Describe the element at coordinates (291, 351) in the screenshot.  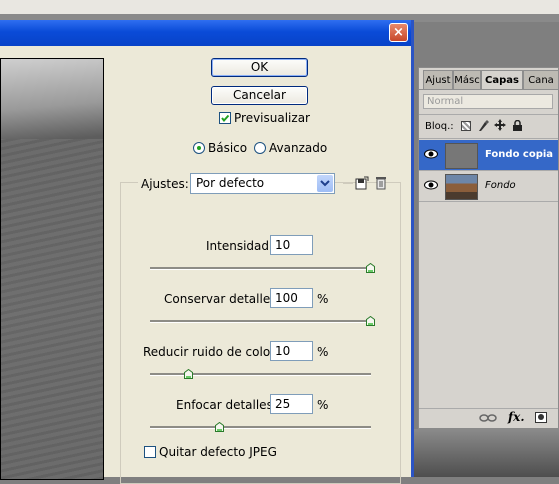
I see `ruido-color-input: 10` at that location.